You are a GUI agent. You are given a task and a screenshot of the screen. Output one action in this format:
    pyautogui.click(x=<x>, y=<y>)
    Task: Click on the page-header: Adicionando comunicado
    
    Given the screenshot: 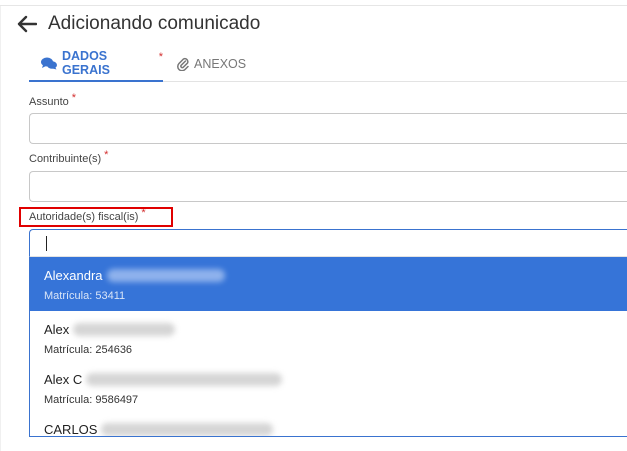 What is the action you would take?
    pyautogui.click(x=137, y=24)
    